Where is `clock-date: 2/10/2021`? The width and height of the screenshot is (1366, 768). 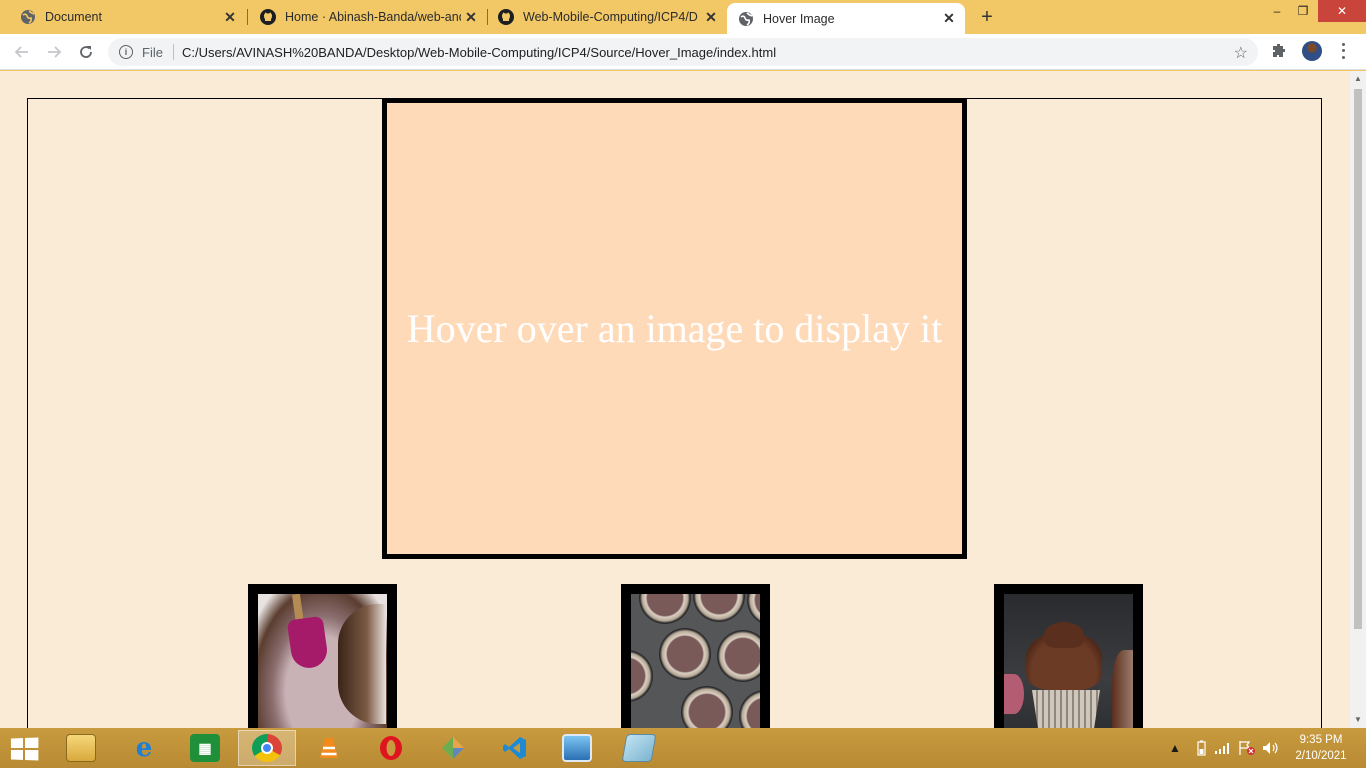
clock-date: 2/10/2021 is located at coordinates (1321, 756).